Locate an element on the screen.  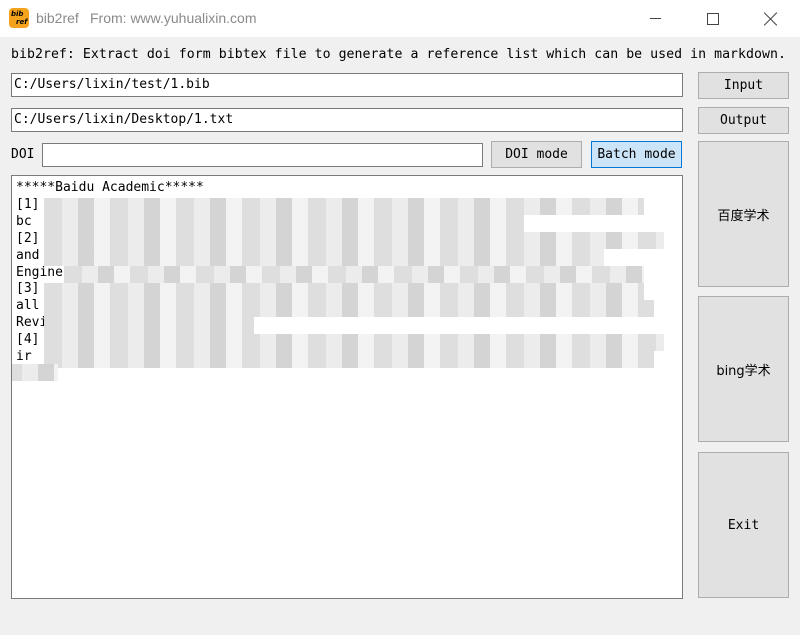
baidu-academic-button: 百度学术 is located at coordinates (743, 214).